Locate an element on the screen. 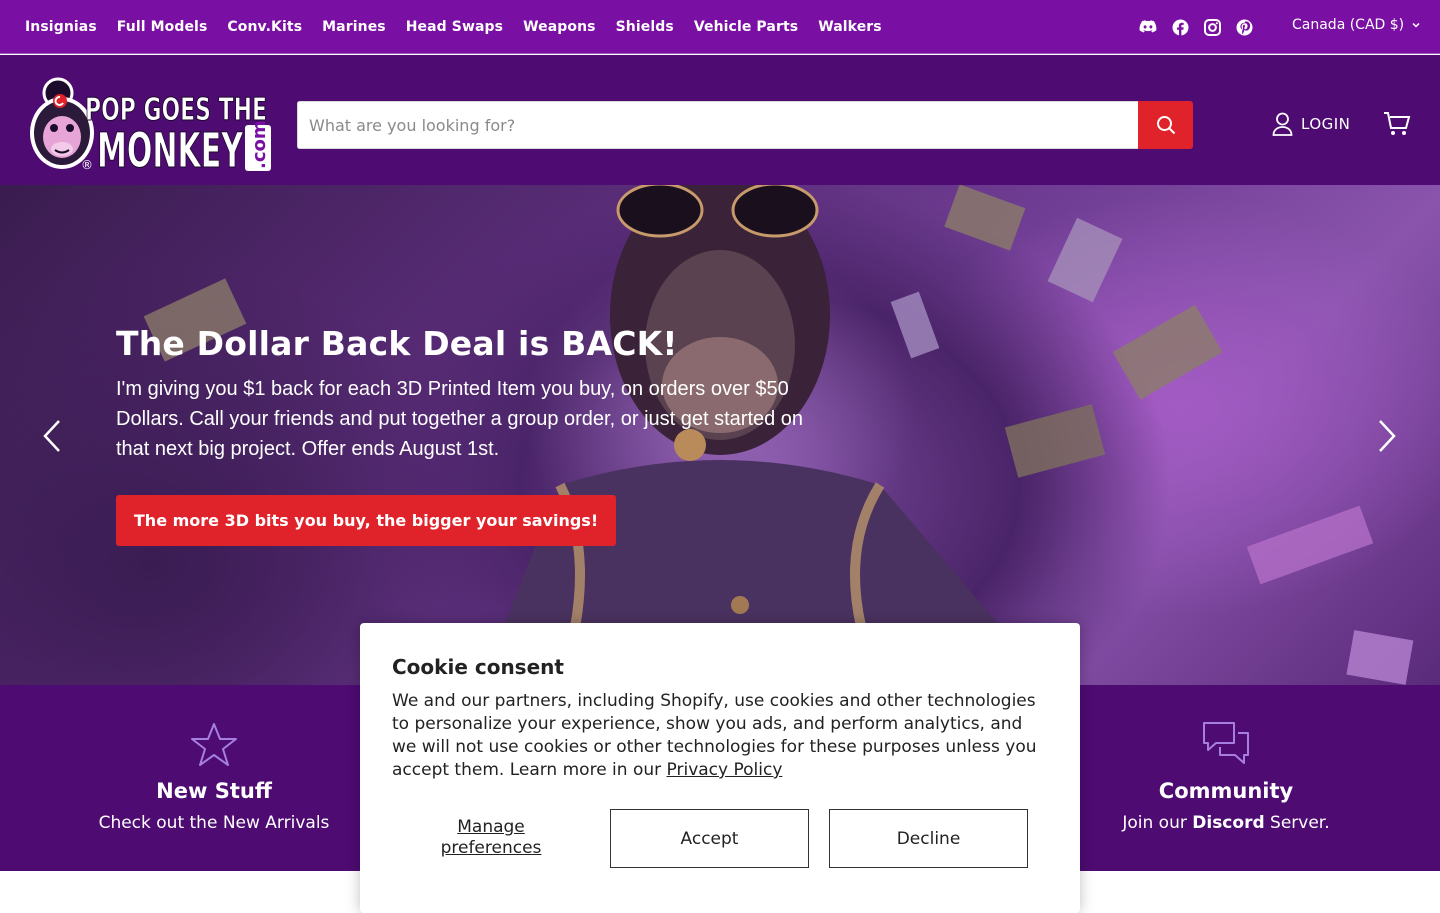 This screenshot has width=1440, height=913. login-link: LOGIN is located at coordinates (1311, 124).